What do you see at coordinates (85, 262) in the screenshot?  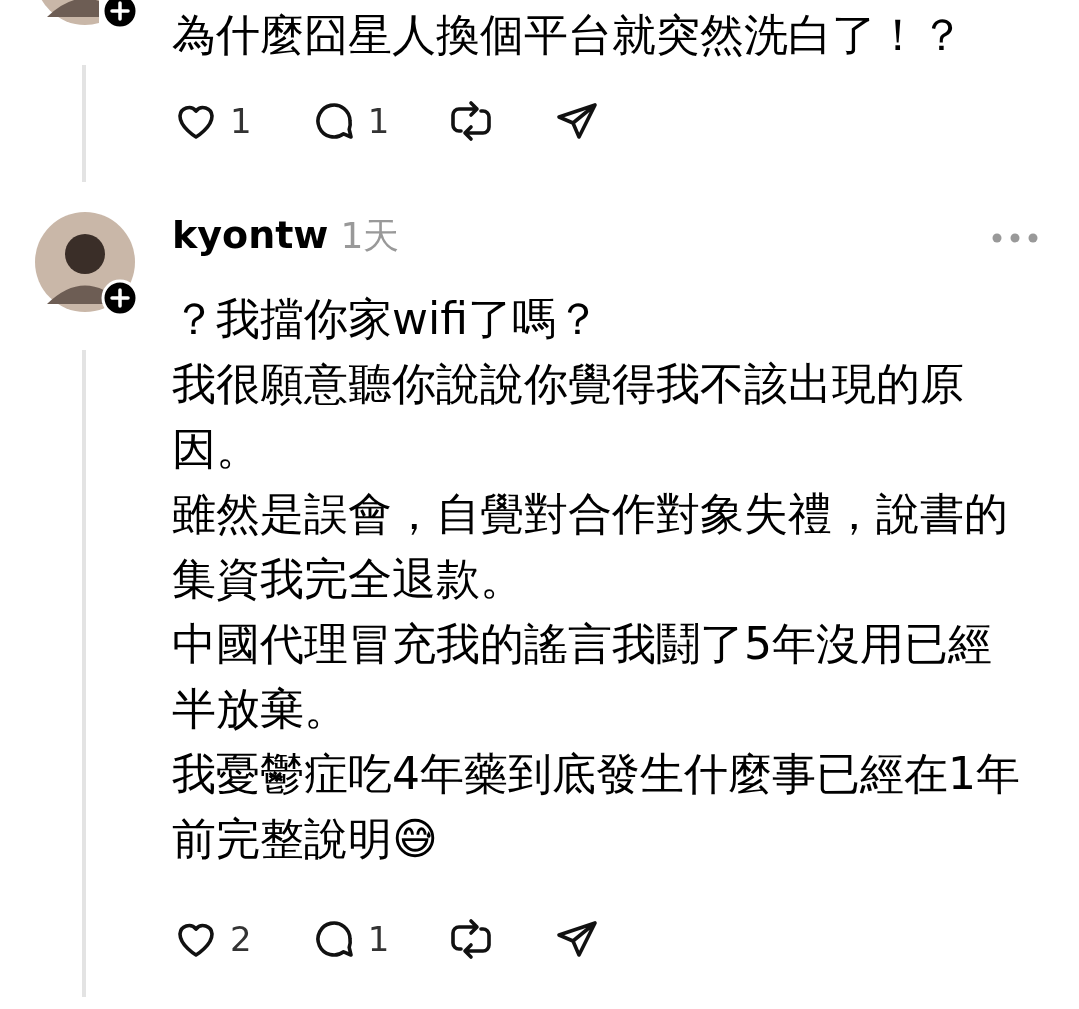 I see `avatar` at bounding box center [85, 262].